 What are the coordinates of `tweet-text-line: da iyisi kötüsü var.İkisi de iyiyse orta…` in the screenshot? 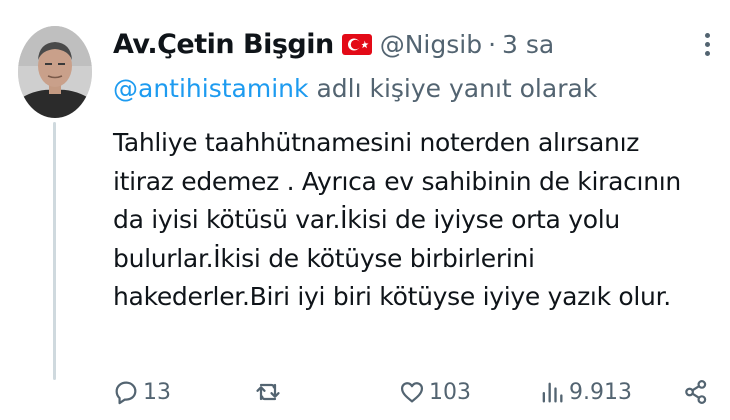 It's located at (366, 219).